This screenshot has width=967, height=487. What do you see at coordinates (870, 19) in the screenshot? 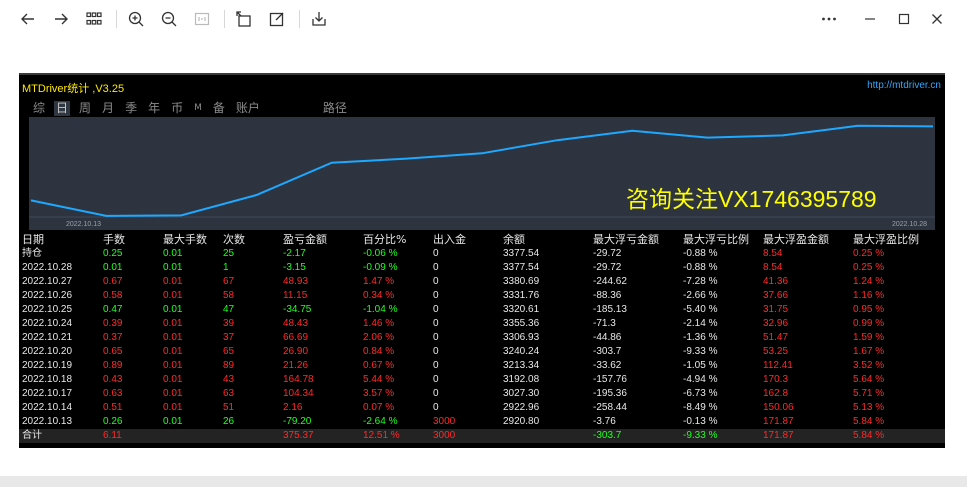
I see `minimize-icon` at bounding box center [870, 19].